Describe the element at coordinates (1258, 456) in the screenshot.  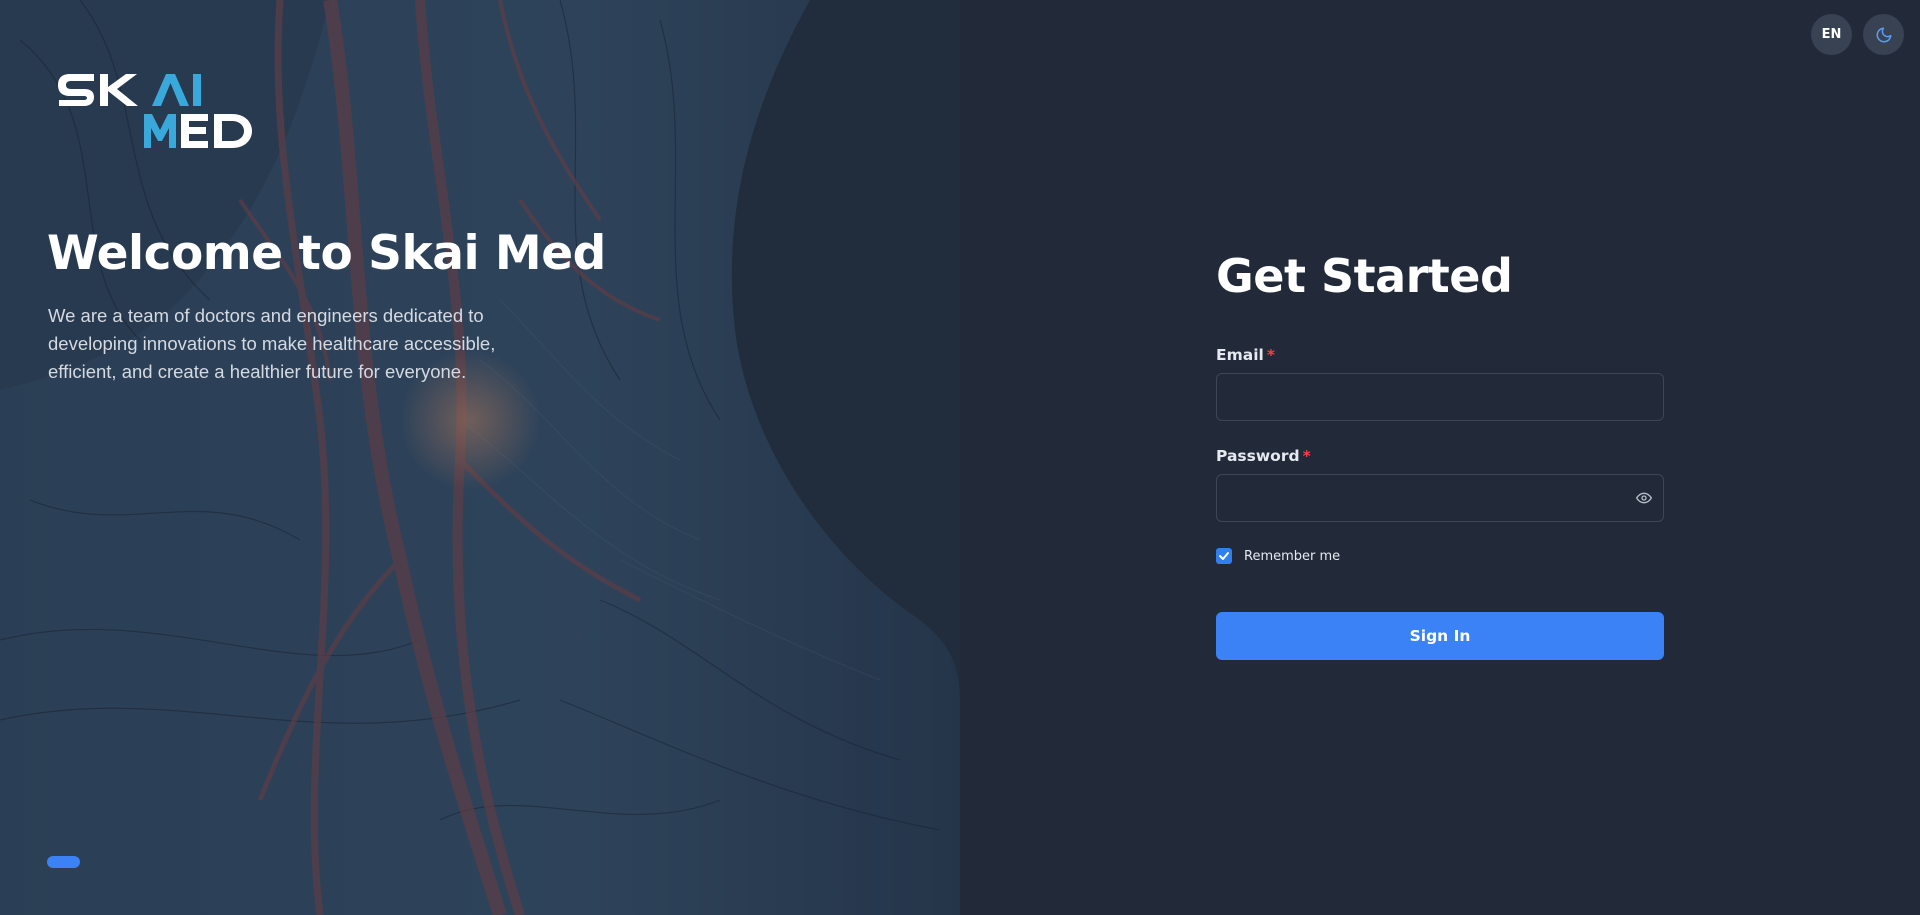
I see `password-label-text: Password` at that location.